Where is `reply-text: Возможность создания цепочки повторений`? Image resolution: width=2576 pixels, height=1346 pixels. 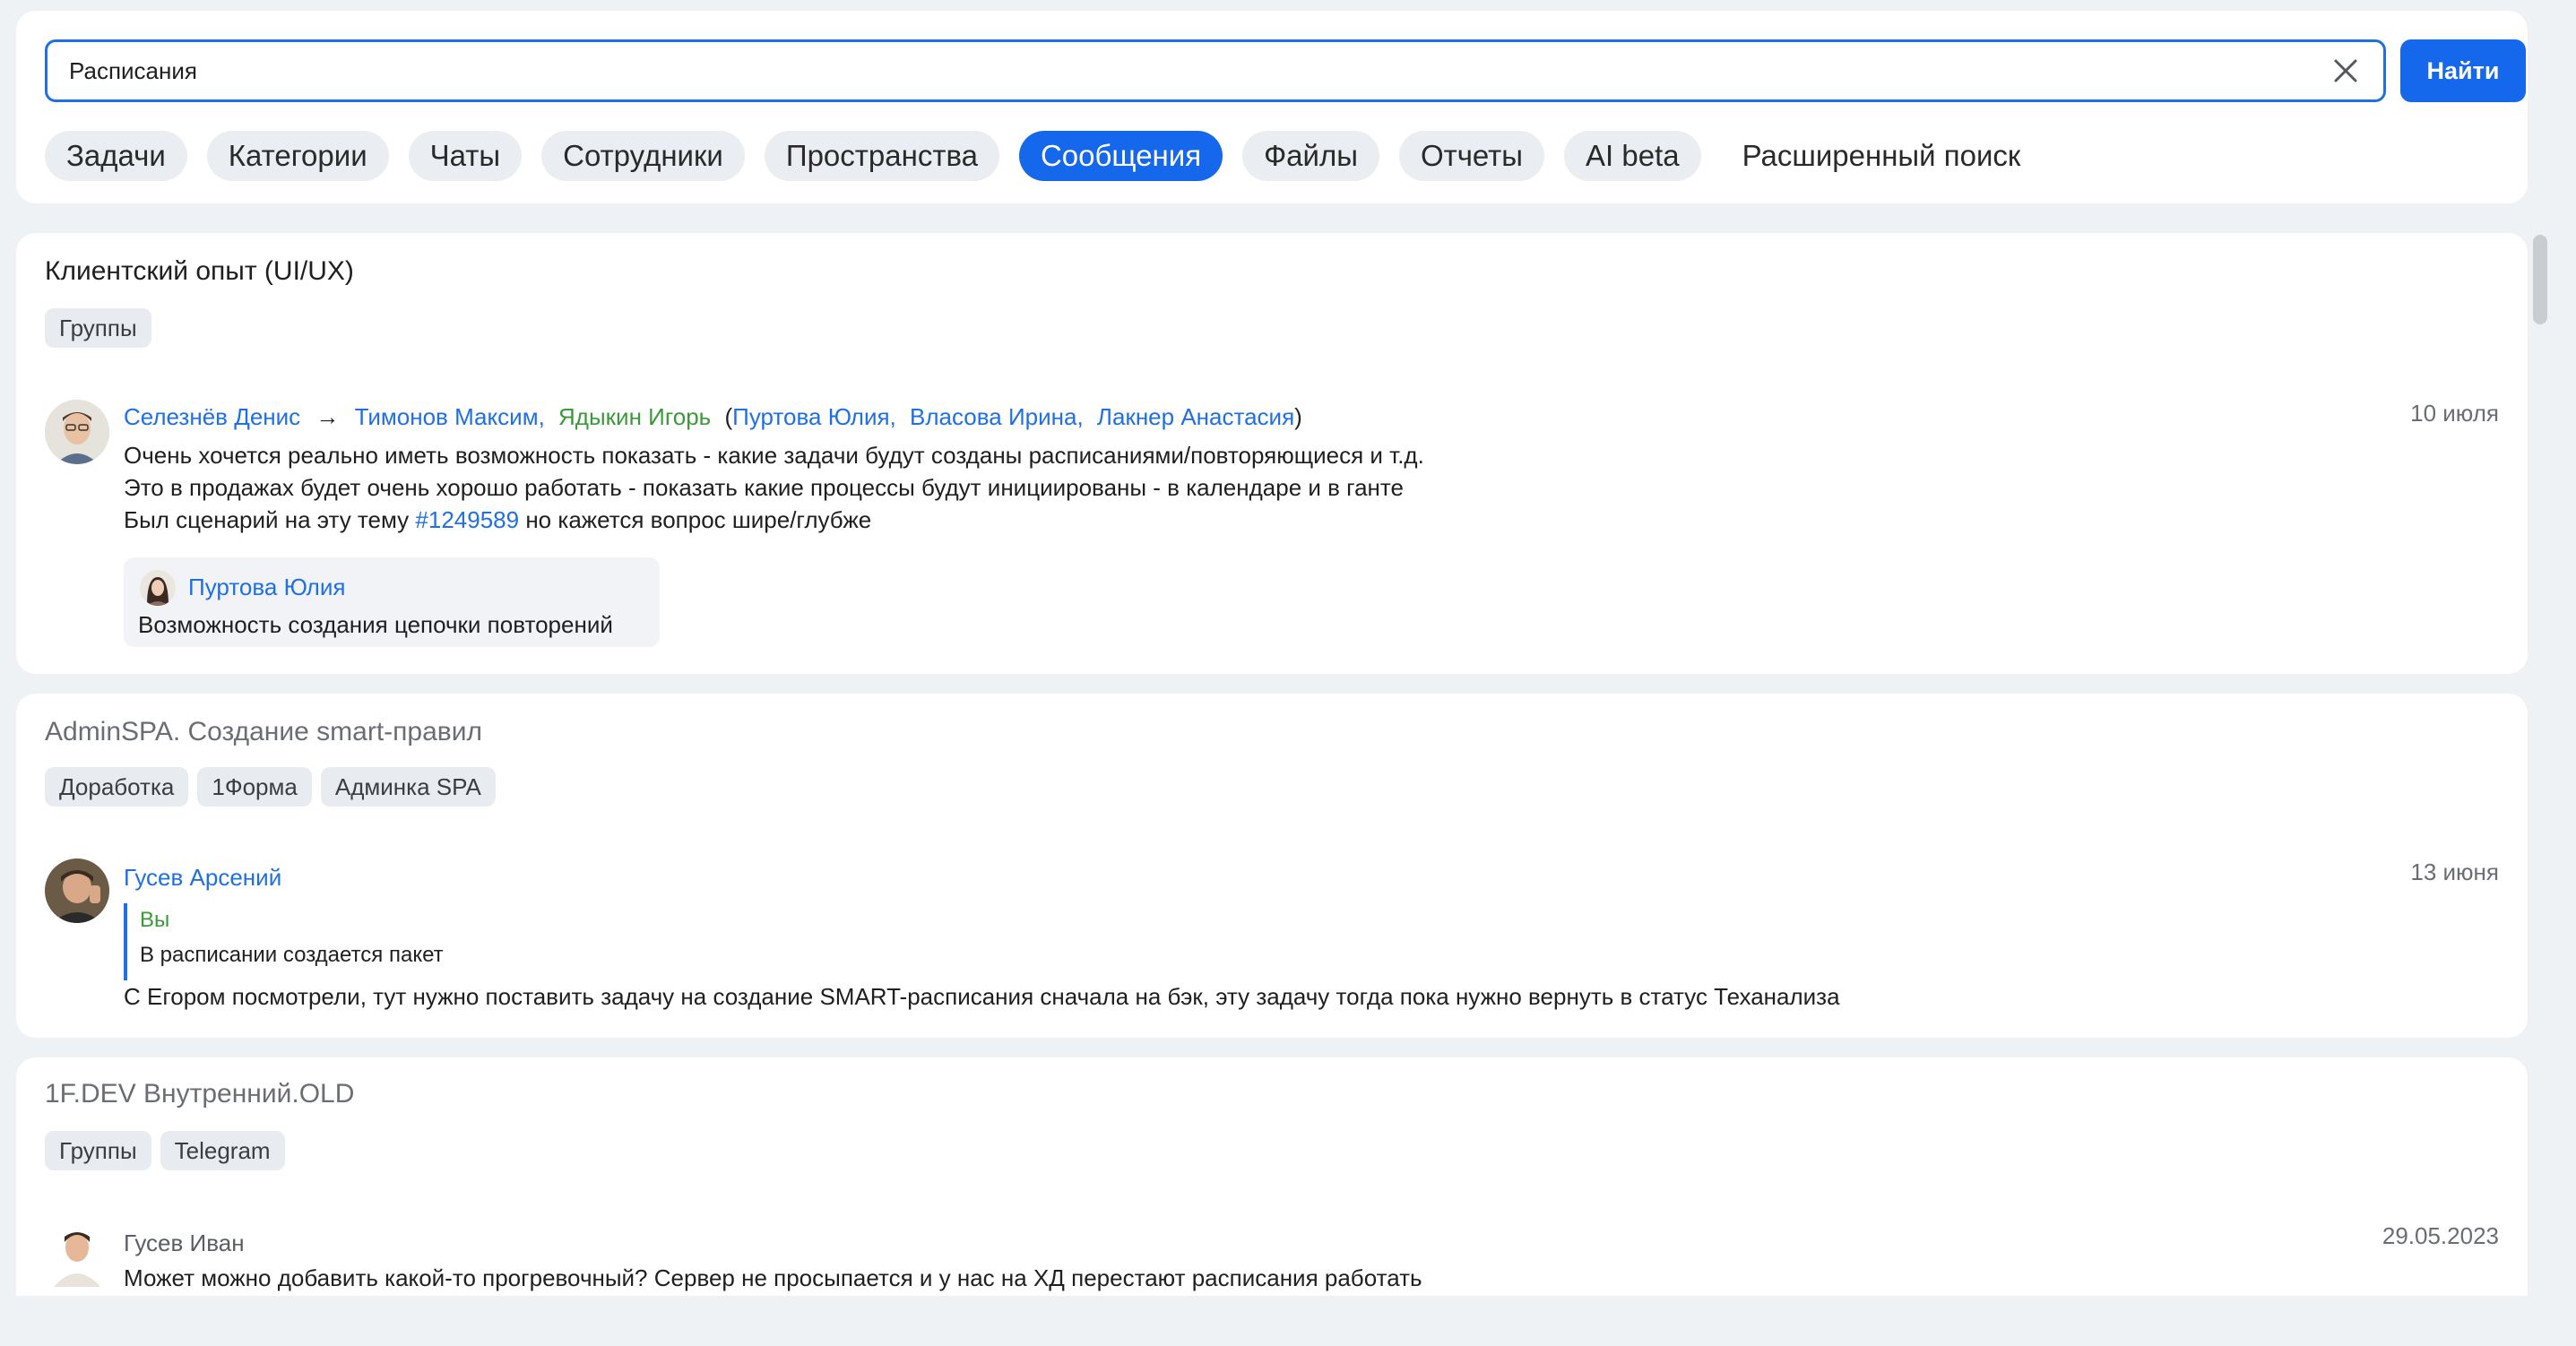 reply-text: Возможность создания цепочки повторений is located at coordinates (375, 624).